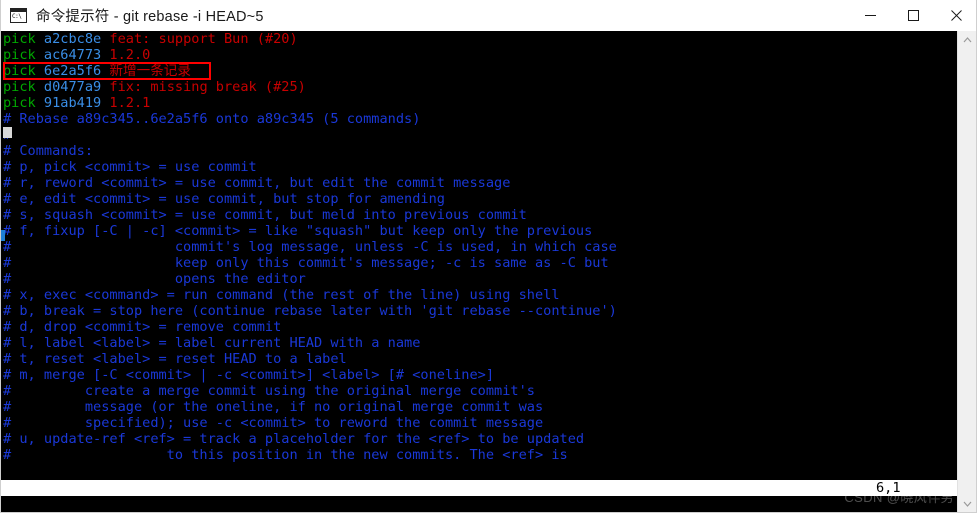  I want to click on rebase-commit-hash: 91ab419, so click(68, 103).